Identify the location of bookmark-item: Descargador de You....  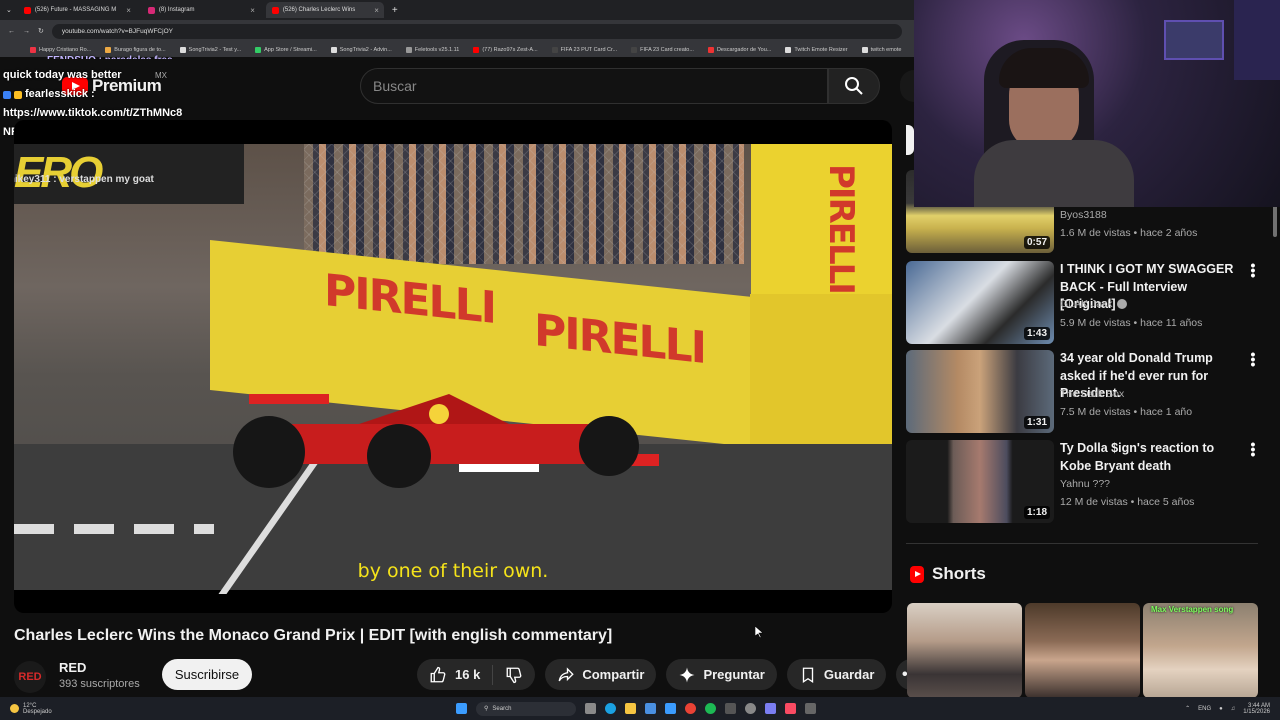
(739, 49).